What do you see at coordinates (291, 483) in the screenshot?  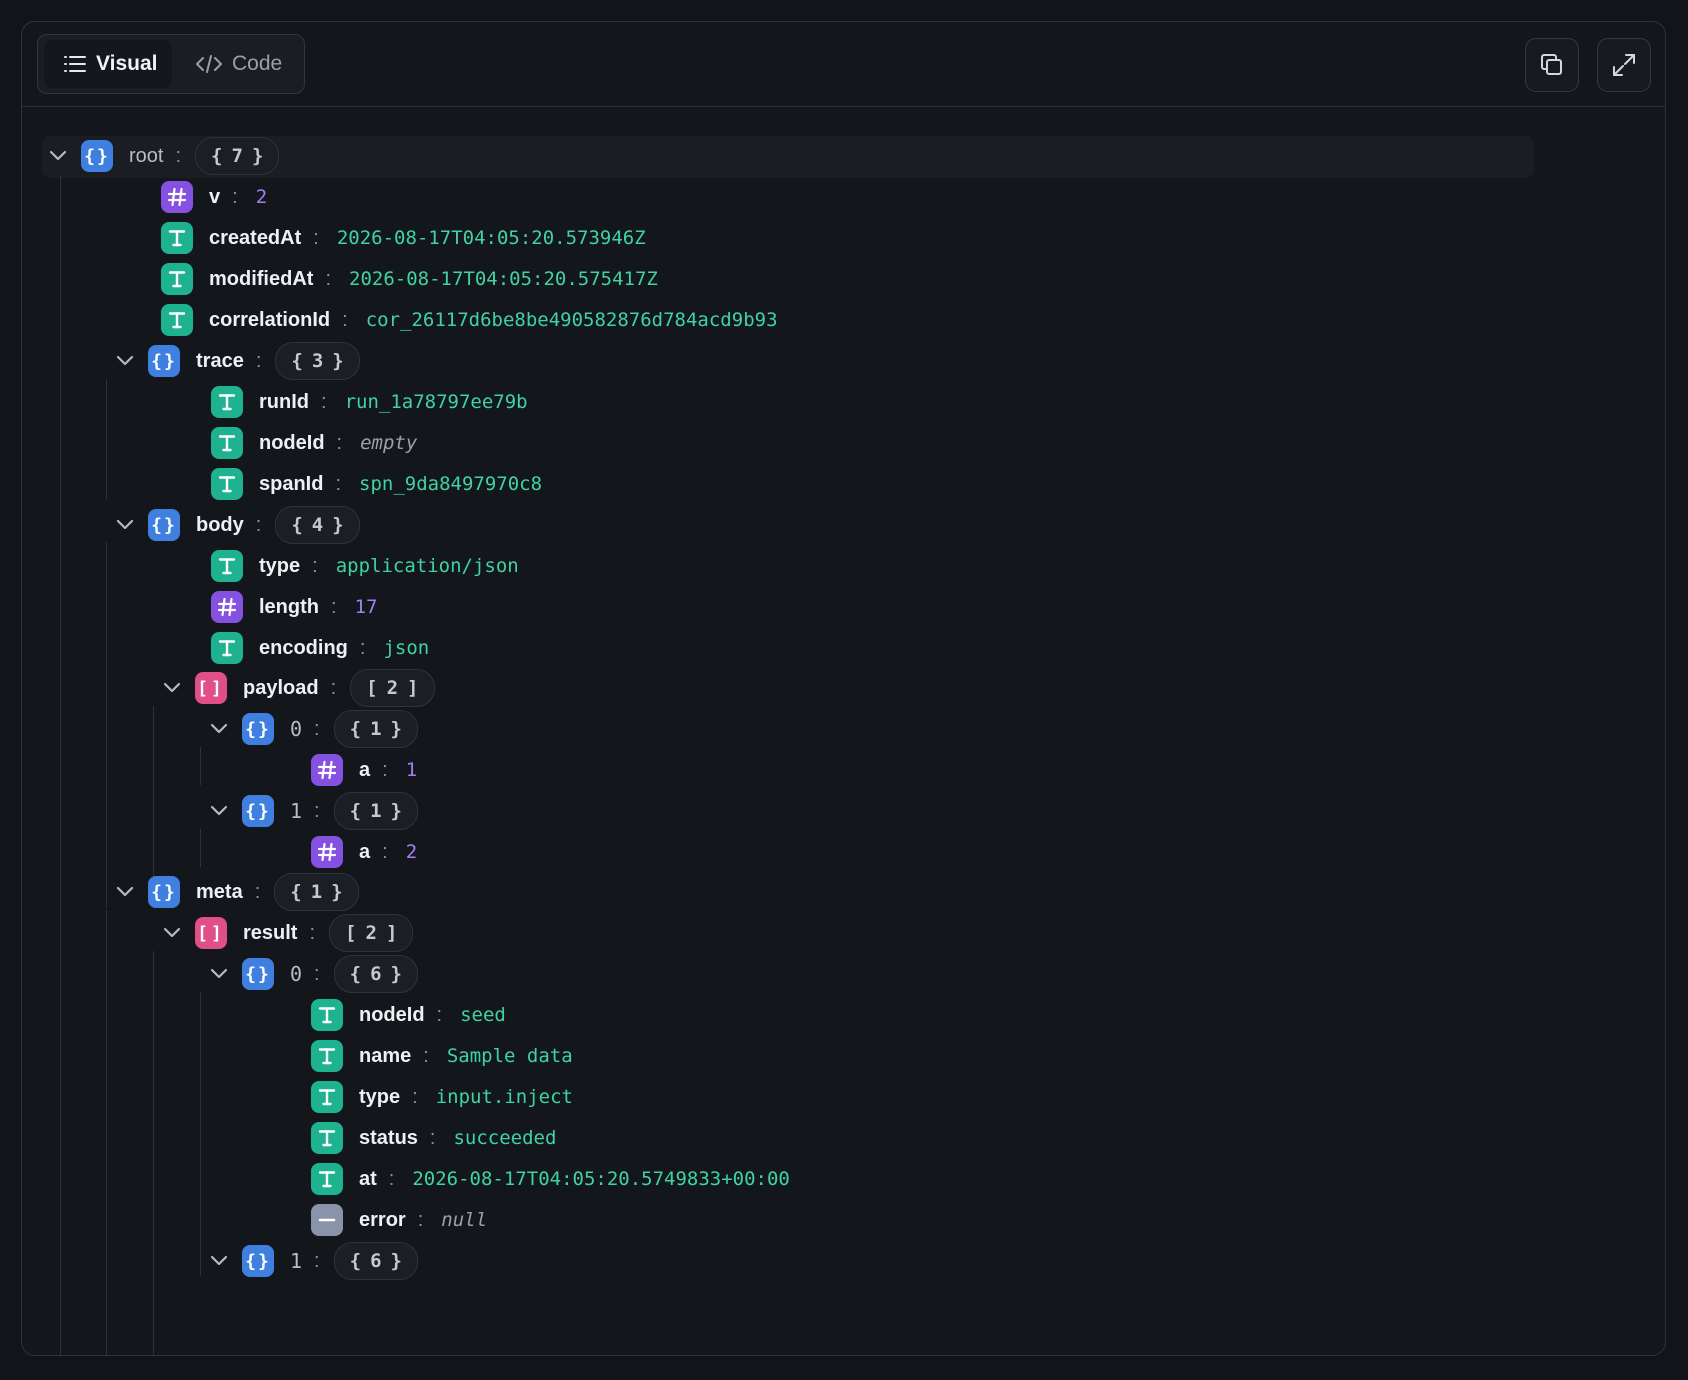 I see `node-key: spanId` at bounding box center [291, 483].